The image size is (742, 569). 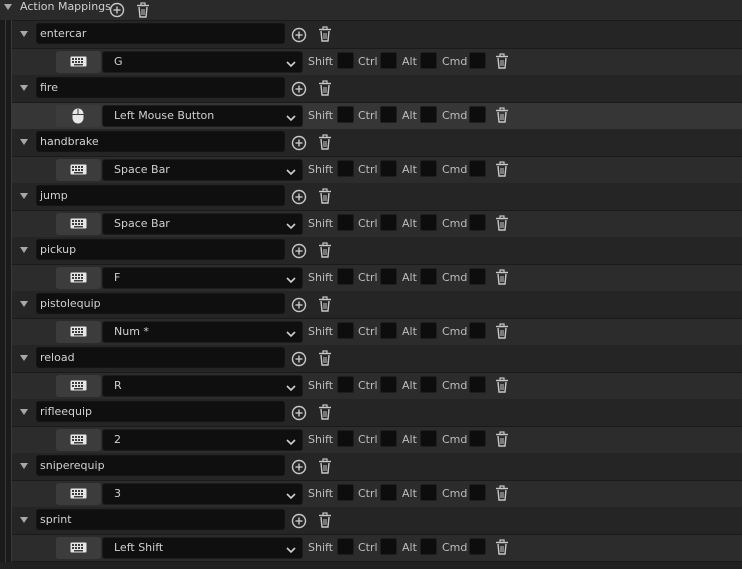 What do you see at coordinates (160, 465) in the screenshot?
I see `action-name-input: sniperequip` at bounding box center [160, 465].